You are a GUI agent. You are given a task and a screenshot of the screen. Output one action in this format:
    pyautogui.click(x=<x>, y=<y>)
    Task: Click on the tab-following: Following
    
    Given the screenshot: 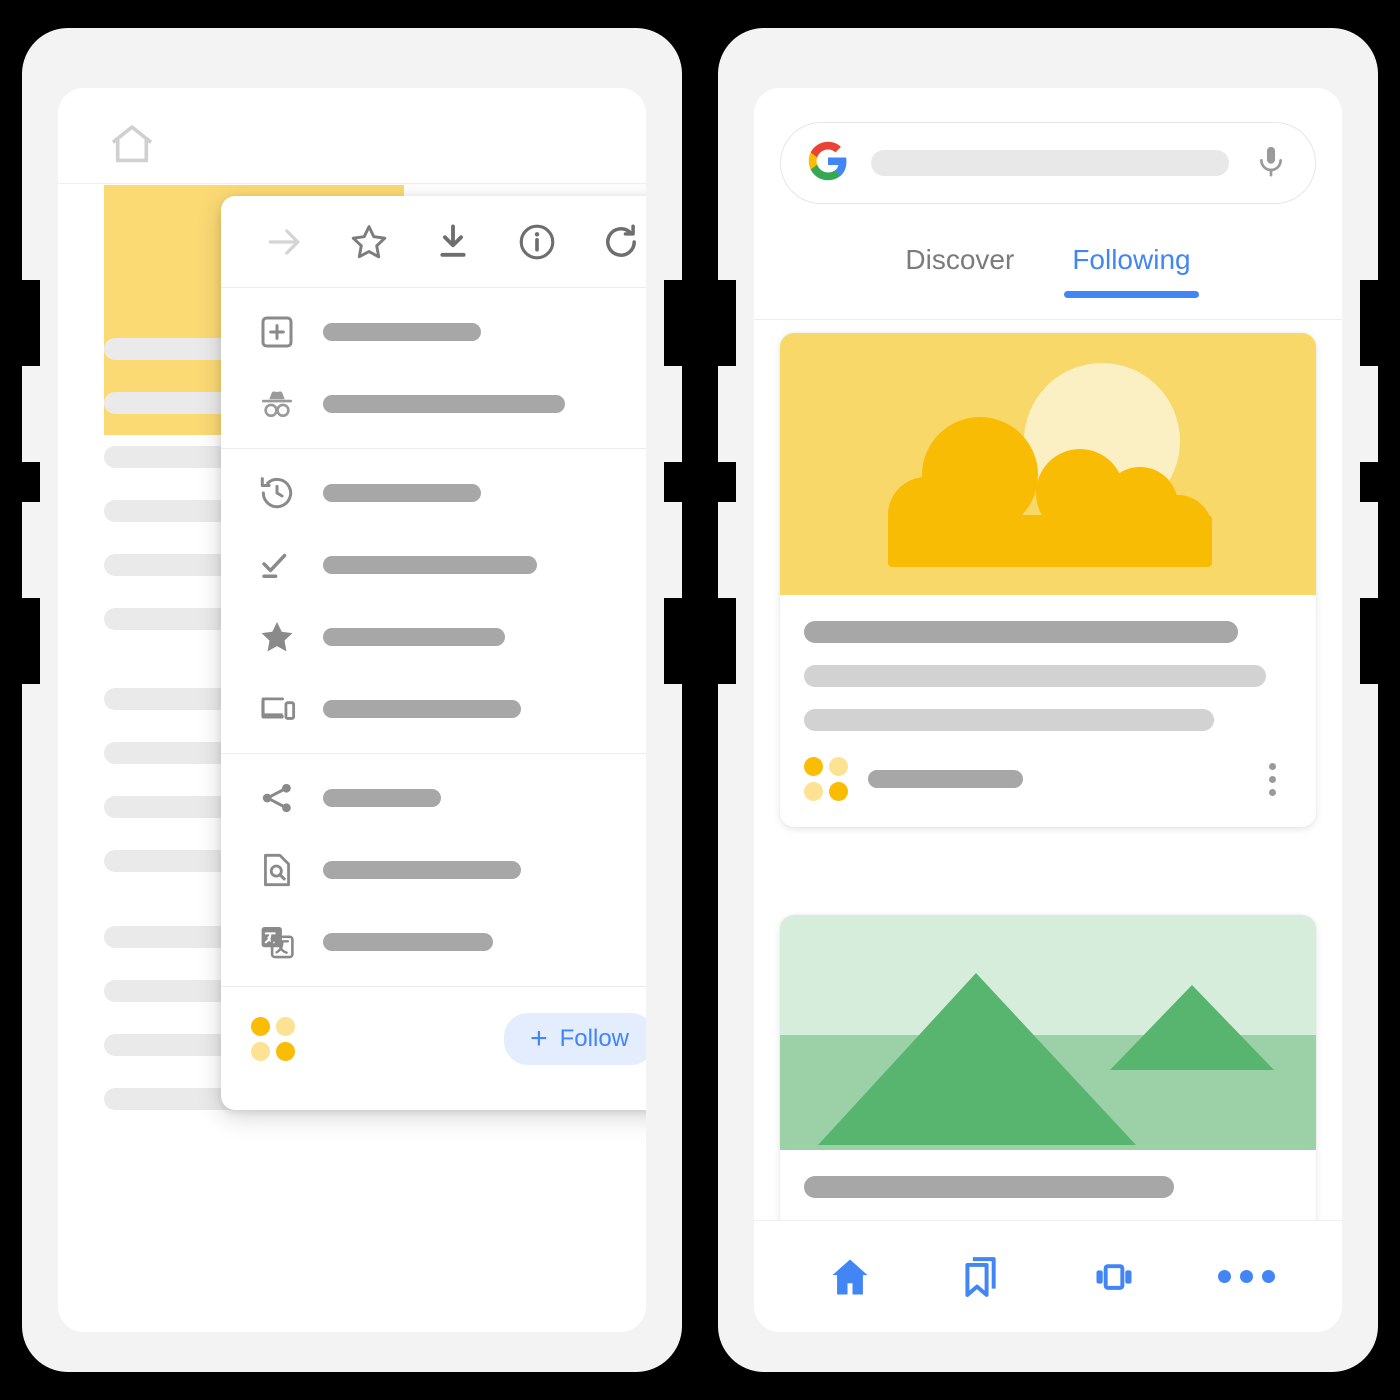 What is the action you would take?
    pyautogui.click(x=1131, y=268)
    